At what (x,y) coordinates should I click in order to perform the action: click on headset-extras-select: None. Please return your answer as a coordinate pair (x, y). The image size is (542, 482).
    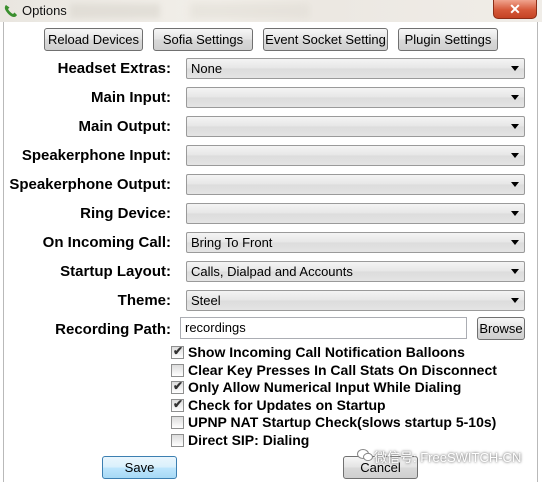
    Looking at the image, I should click on (355, 68).